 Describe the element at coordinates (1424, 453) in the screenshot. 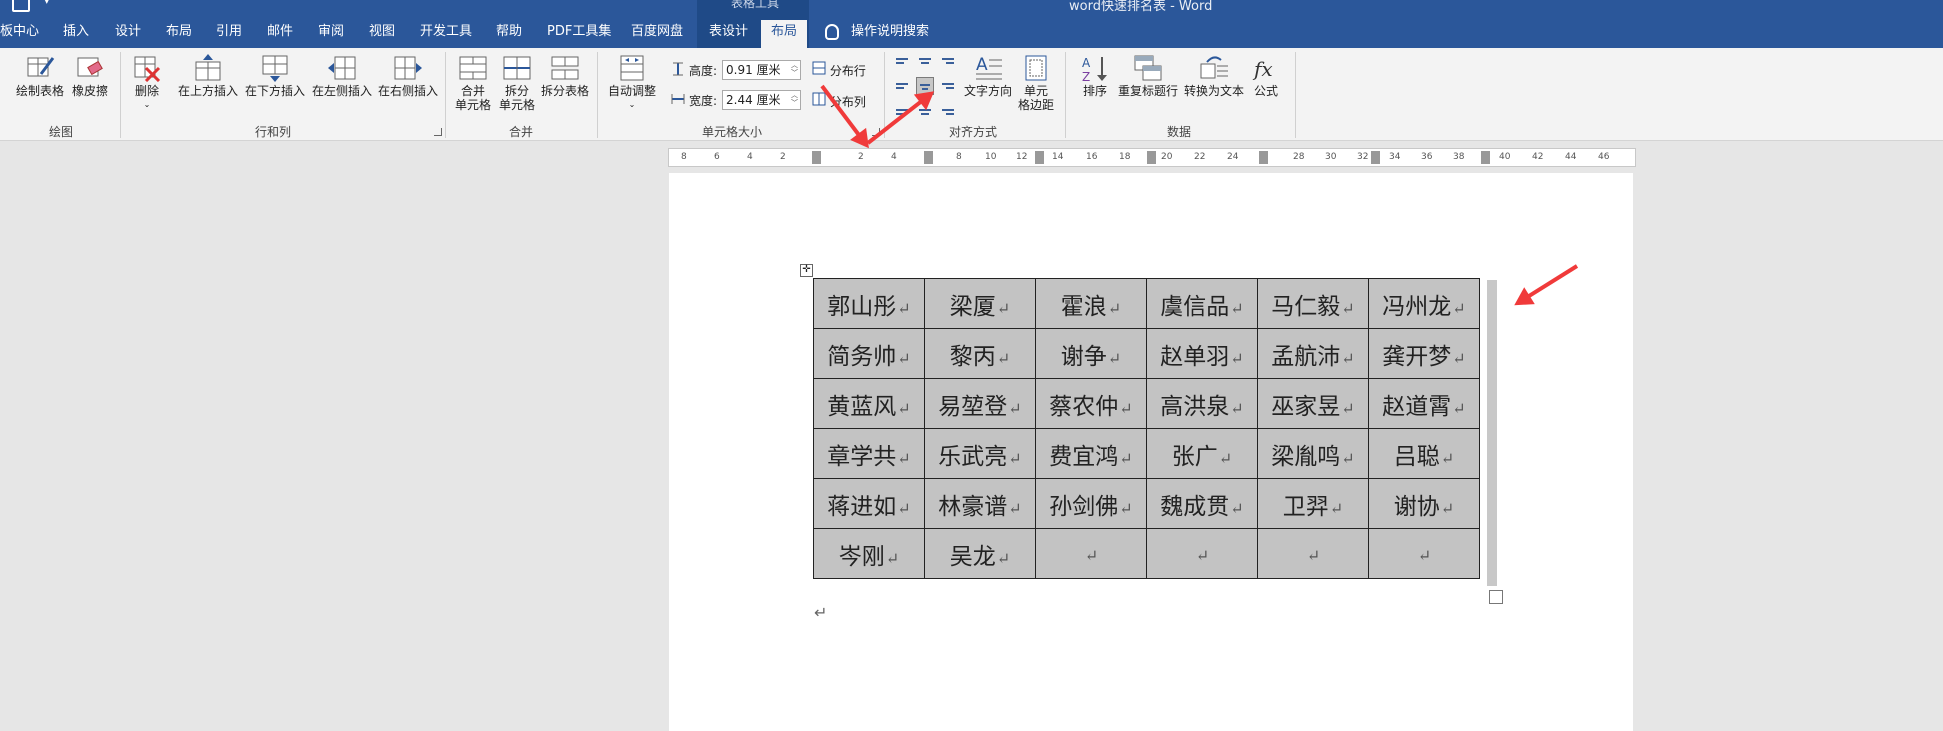

I see `table-cell: 吕聪↵` at that location.